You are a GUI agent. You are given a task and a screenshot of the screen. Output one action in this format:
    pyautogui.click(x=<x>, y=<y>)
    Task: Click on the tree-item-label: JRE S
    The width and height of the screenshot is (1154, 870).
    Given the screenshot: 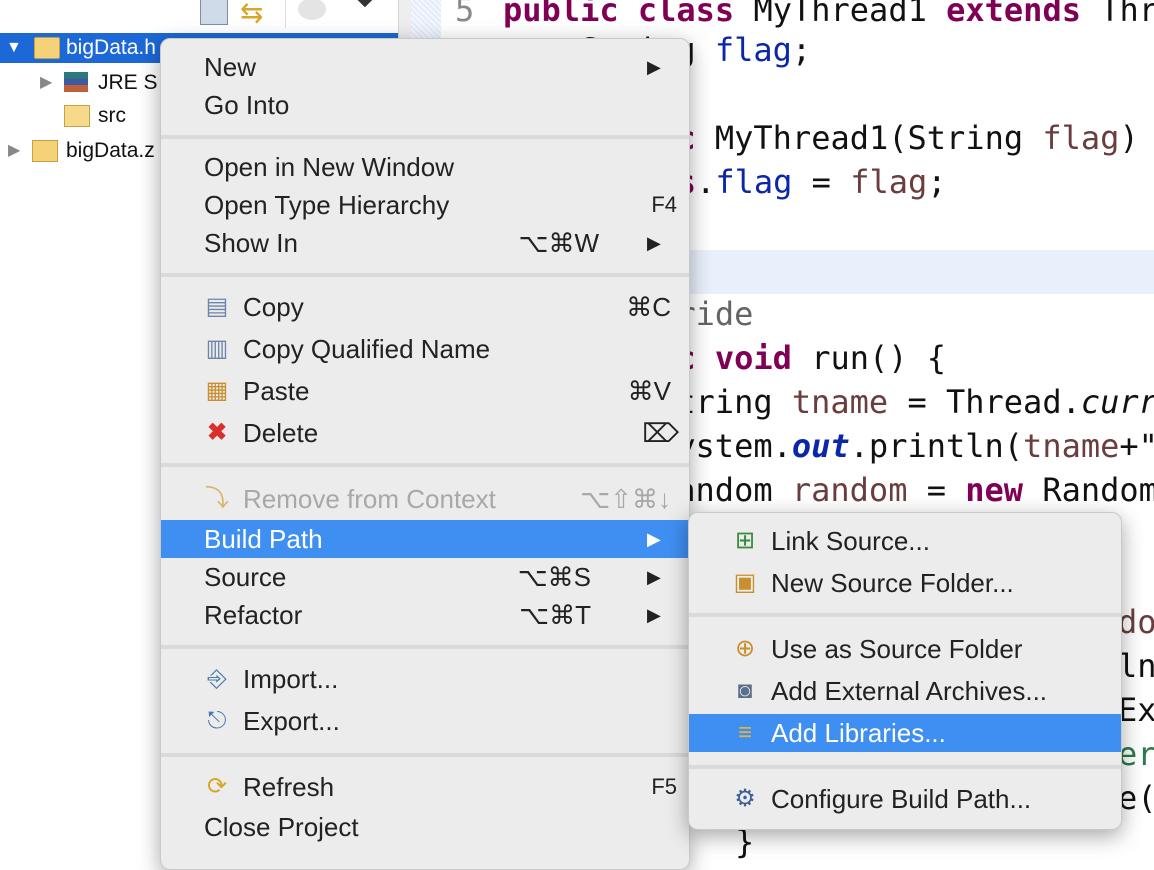 What is the action you would take?
    pyautogui.click(x=128, y=82)
    